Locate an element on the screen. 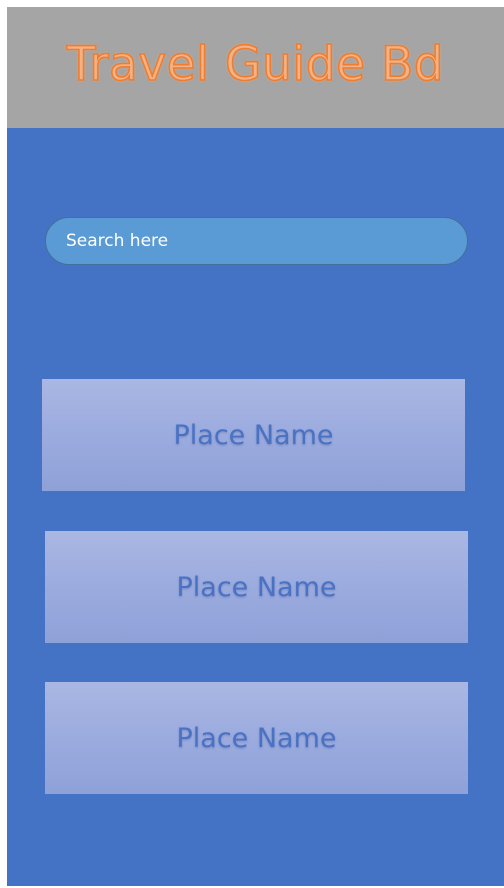  search-input is located at coordinates (256, 241).